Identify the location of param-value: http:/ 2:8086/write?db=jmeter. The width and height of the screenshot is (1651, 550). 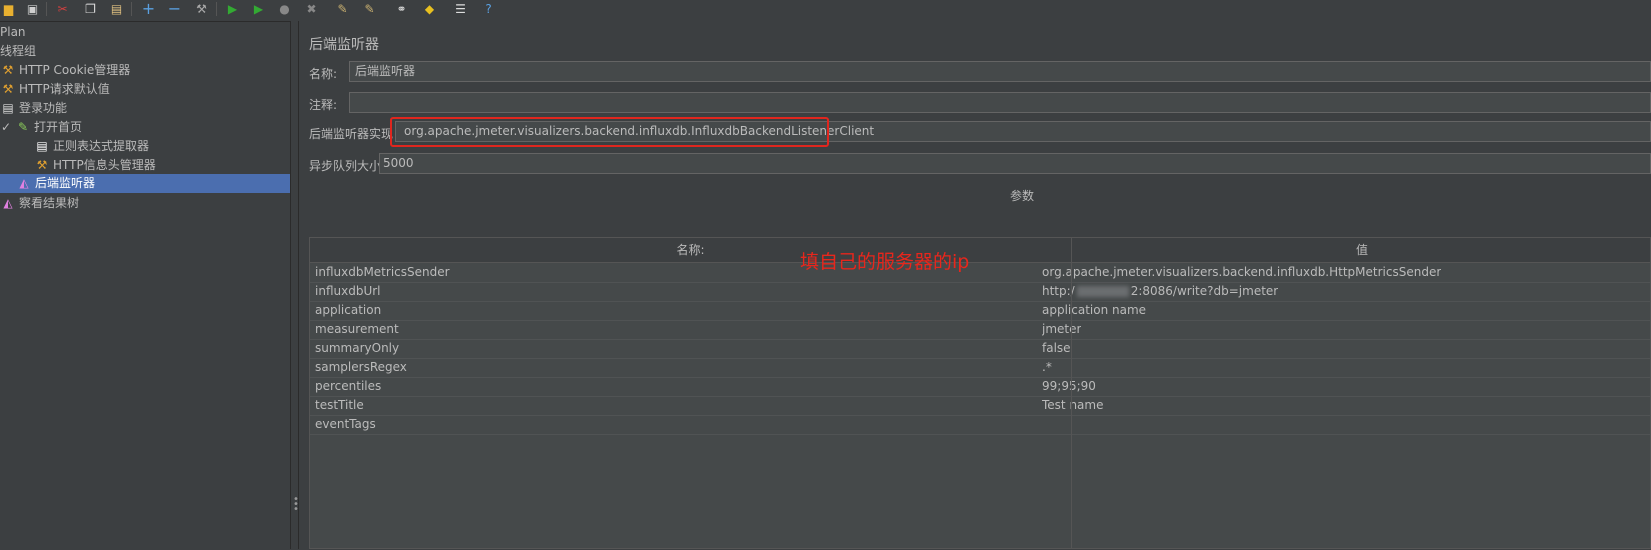
(1160, 291).